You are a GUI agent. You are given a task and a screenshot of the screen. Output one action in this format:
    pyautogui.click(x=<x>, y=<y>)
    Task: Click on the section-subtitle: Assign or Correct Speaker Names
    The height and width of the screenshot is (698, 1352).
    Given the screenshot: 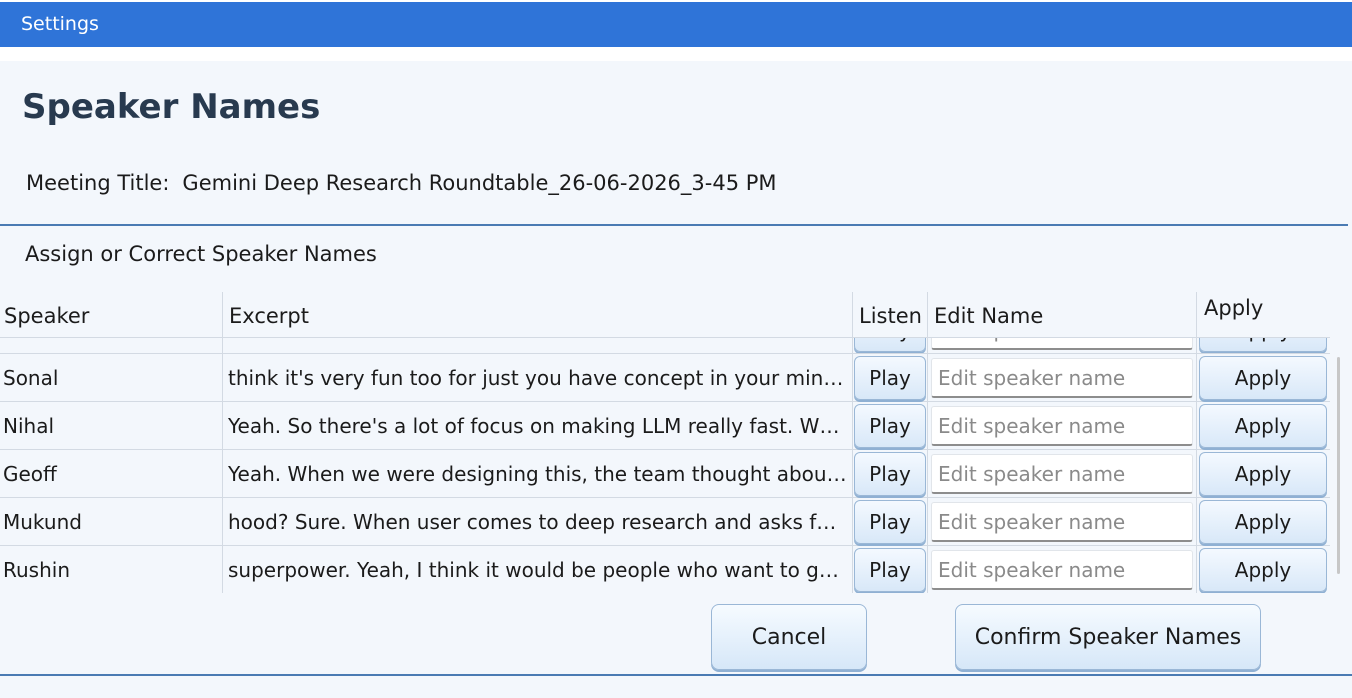 What is the action you would take?
    pyautogui.click(x=201, y=254)
    